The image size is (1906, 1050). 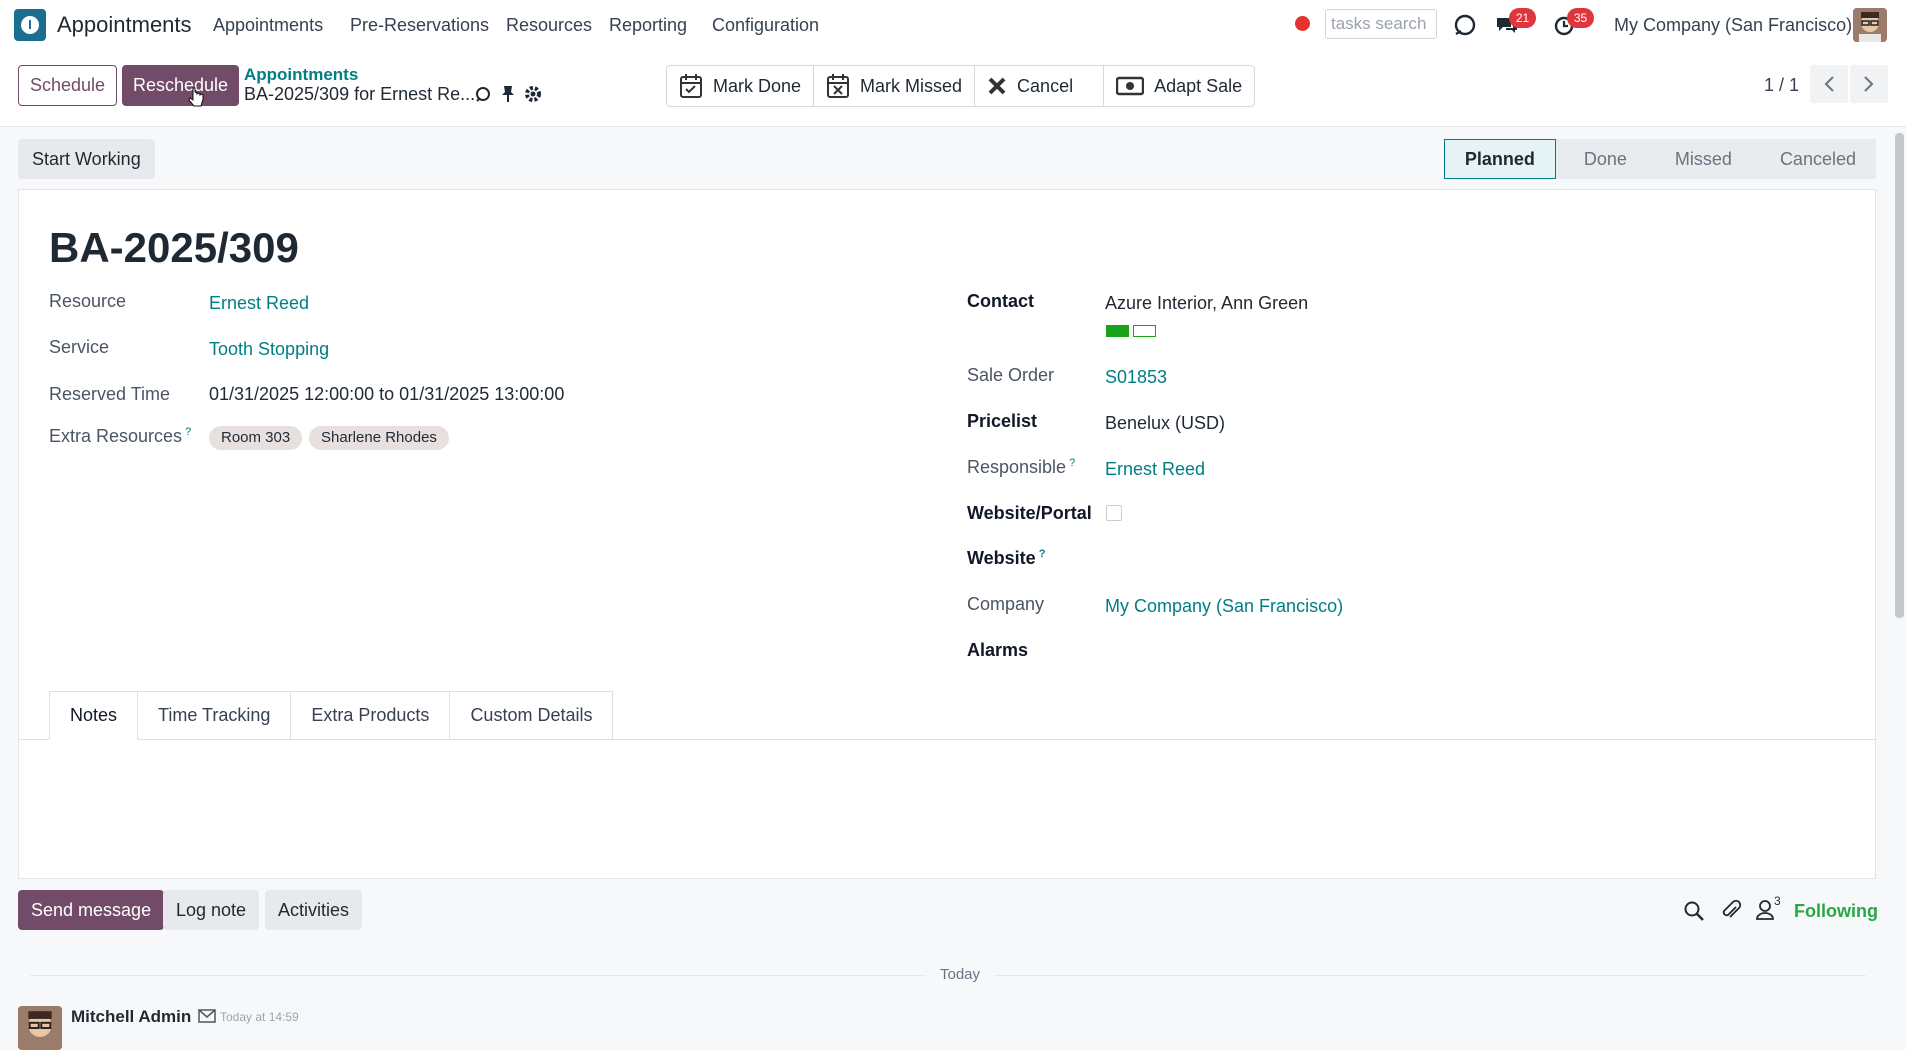 What do you see at coordinates (765, 25) in the screenshot?
I see `menu-configuration: Configuration` at bounding box center [765, 25].